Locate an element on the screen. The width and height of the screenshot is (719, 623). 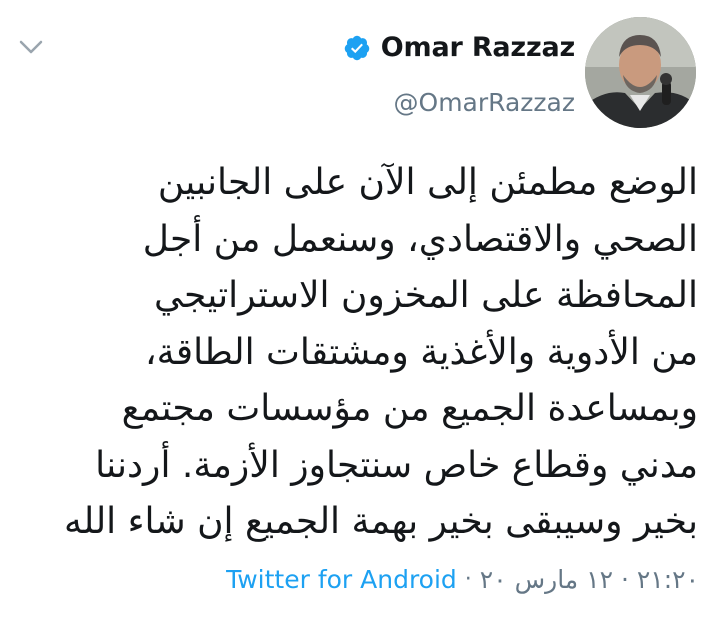
verified-badge-icon is located at coordinates (357, 48).